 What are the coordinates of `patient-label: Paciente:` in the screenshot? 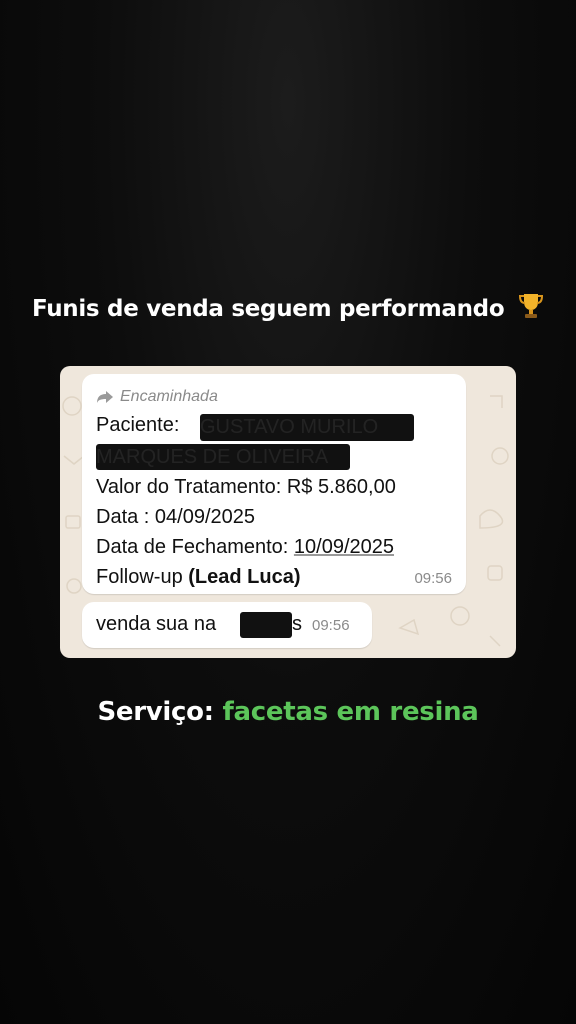 It's located at (138, 425).